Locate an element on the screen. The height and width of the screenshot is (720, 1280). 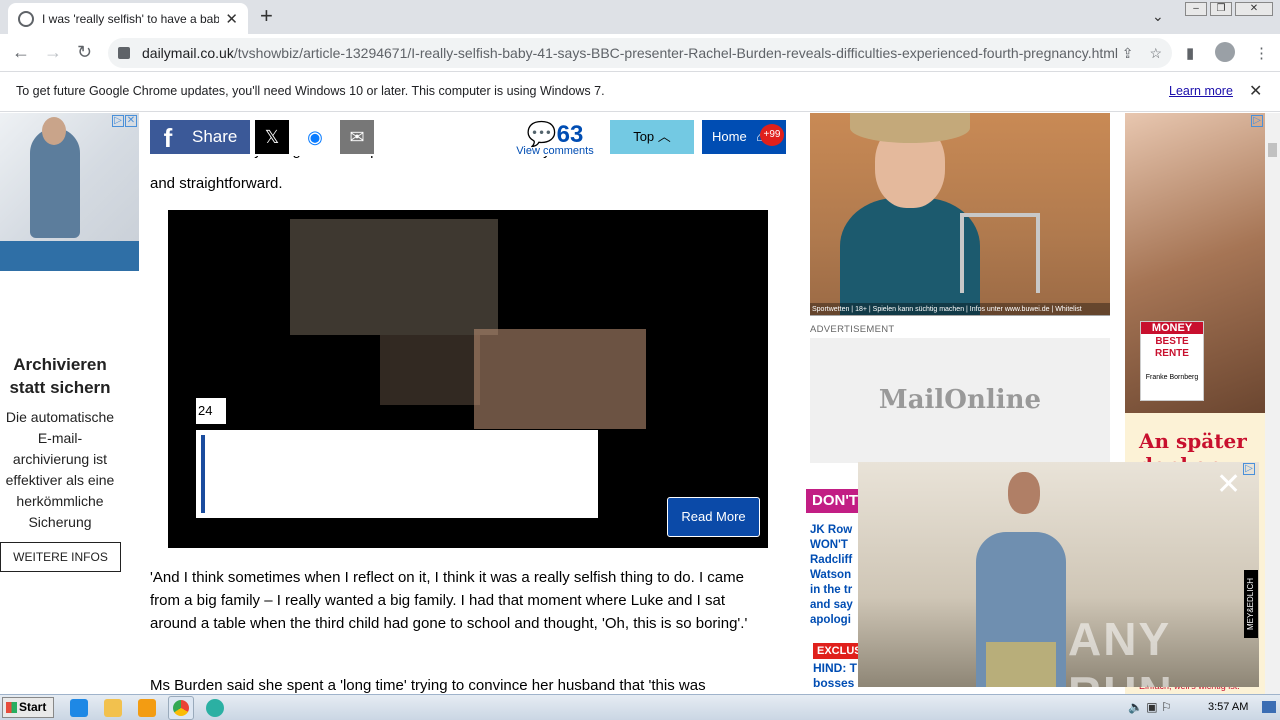
ad-close-icon: ✕ is located at coordinates (131, 121).